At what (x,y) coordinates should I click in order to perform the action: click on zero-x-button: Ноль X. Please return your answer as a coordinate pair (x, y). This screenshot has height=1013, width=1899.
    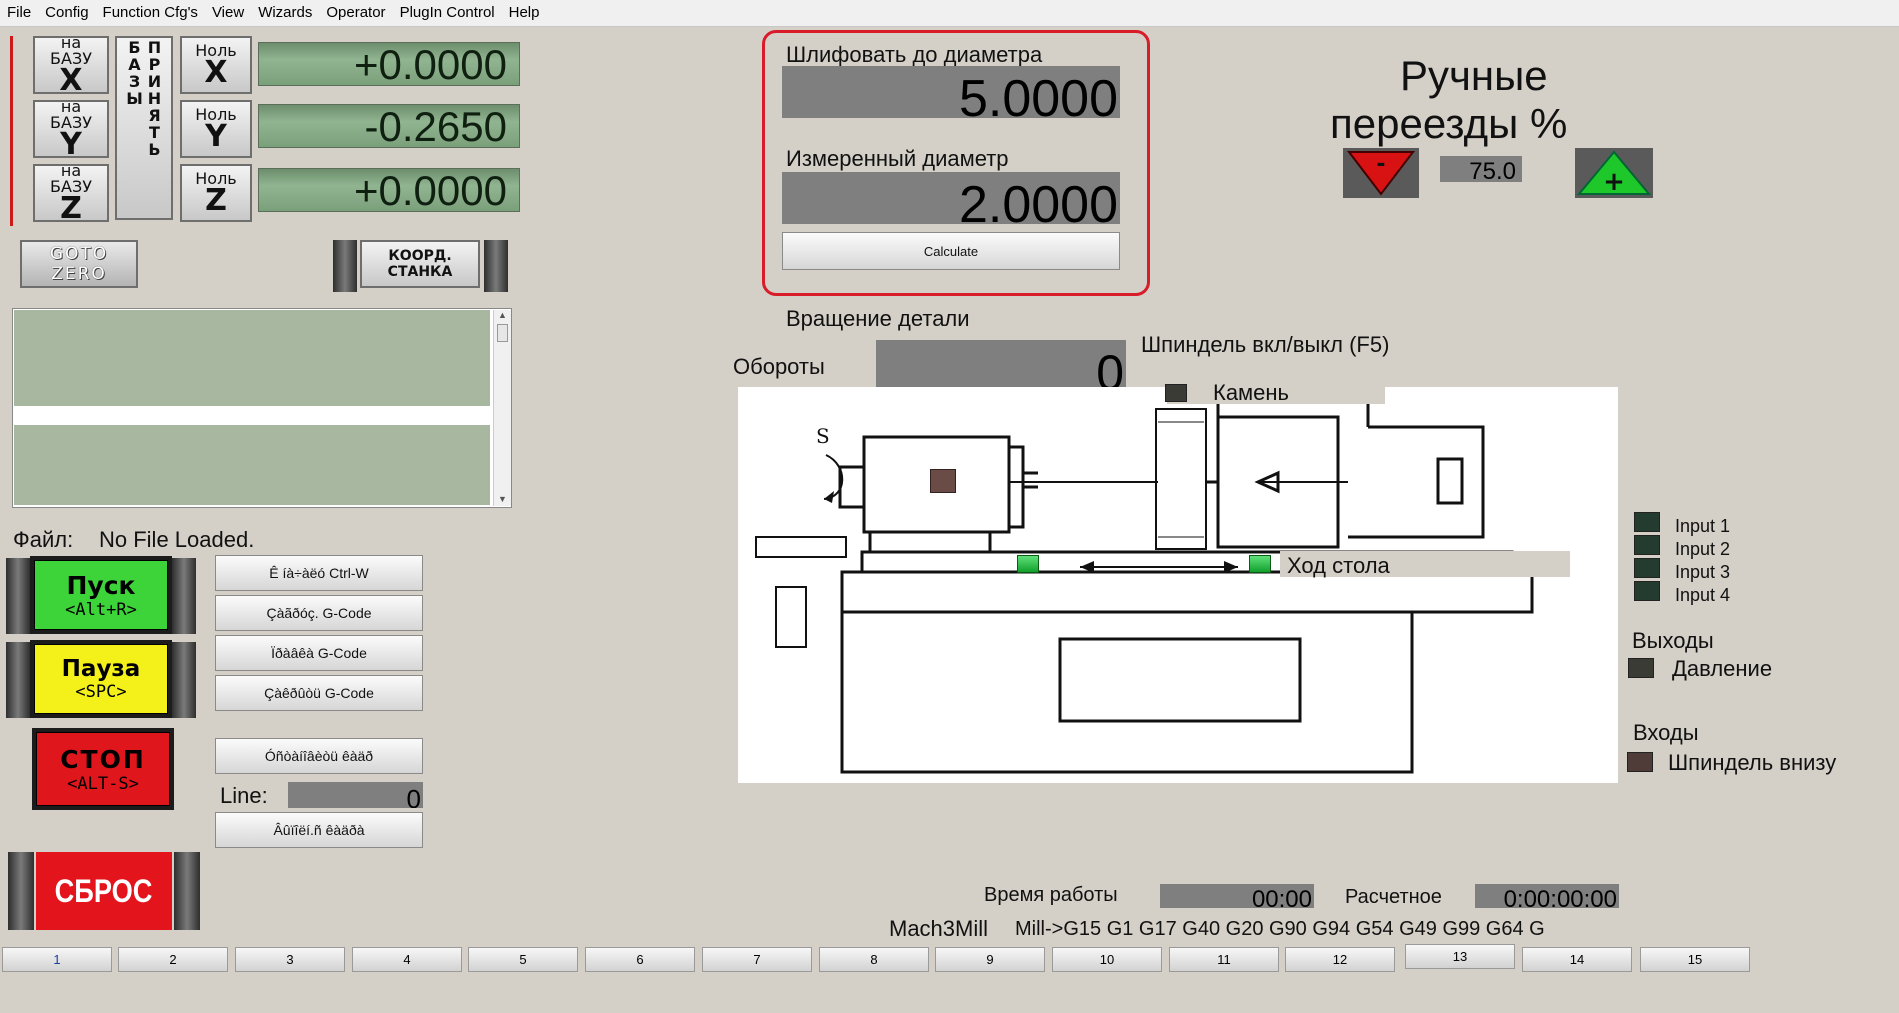
    Looking at the image, I should click on (216, 65).